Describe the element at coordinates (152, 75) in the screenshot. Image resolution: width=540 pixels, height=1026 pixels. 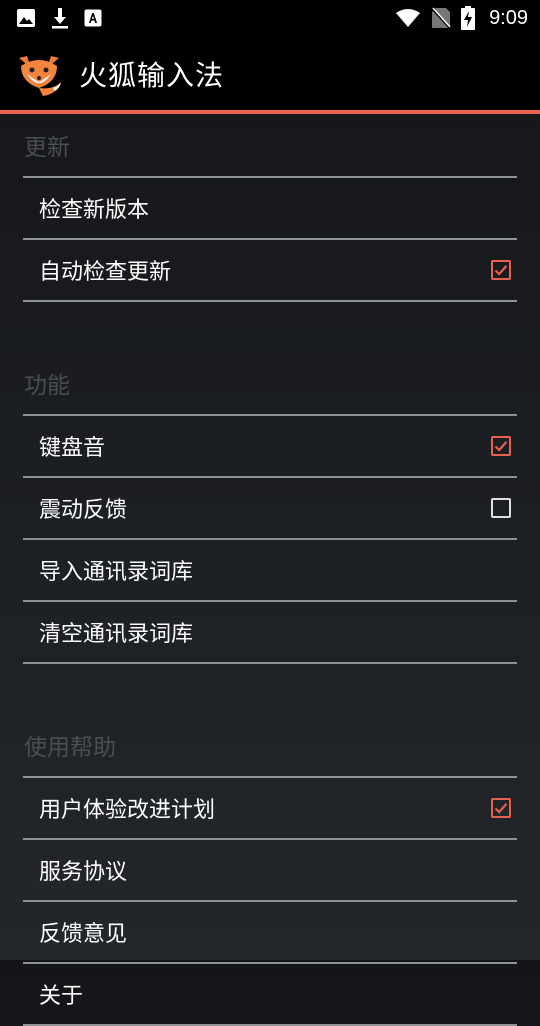
I see `app-title: 火狐输入法` at that location.